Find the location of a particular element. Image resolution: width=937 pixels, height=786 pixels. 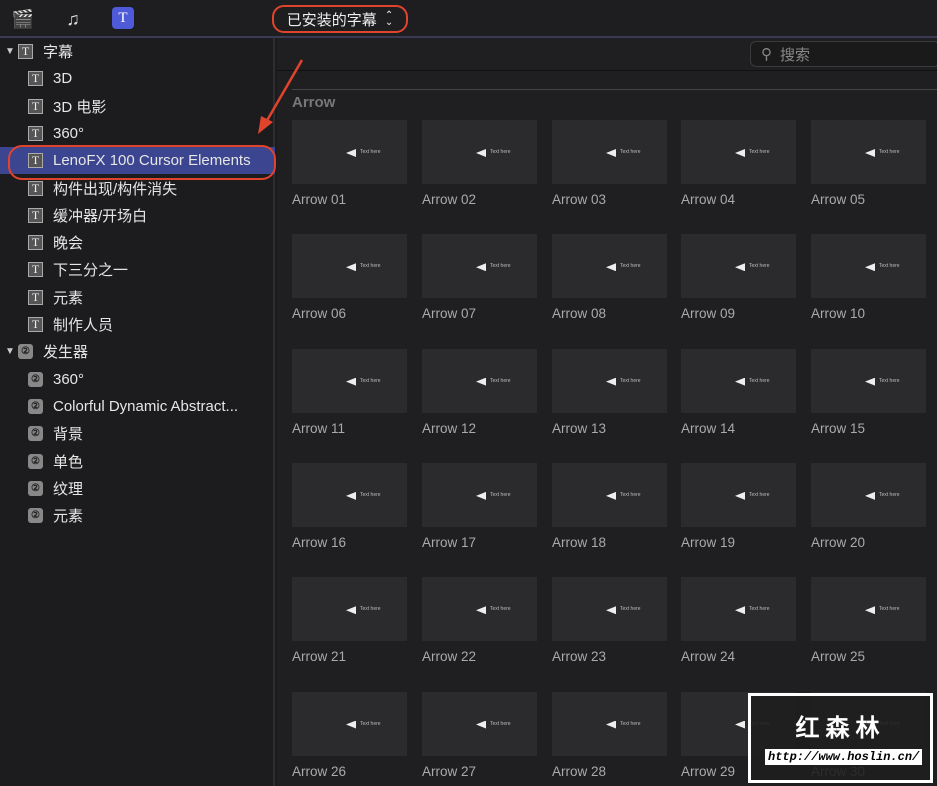

library-select: 已安装的字幕 ⌃ ⌄ is located at coordinates (340, 19).